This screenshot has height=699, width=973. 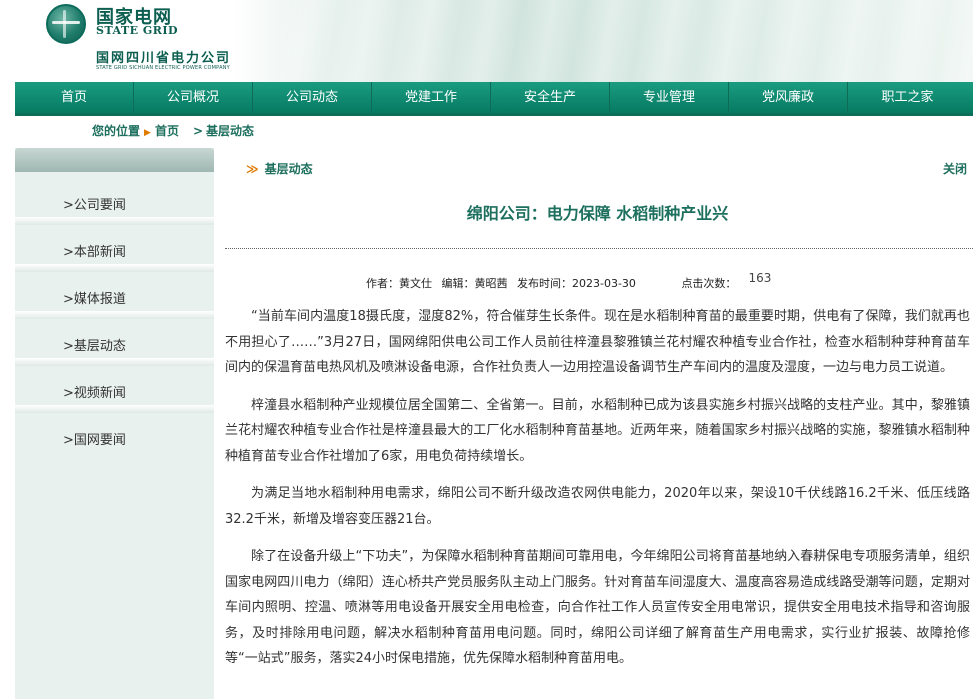 I want to click on divider, so click(x=599, y=248).